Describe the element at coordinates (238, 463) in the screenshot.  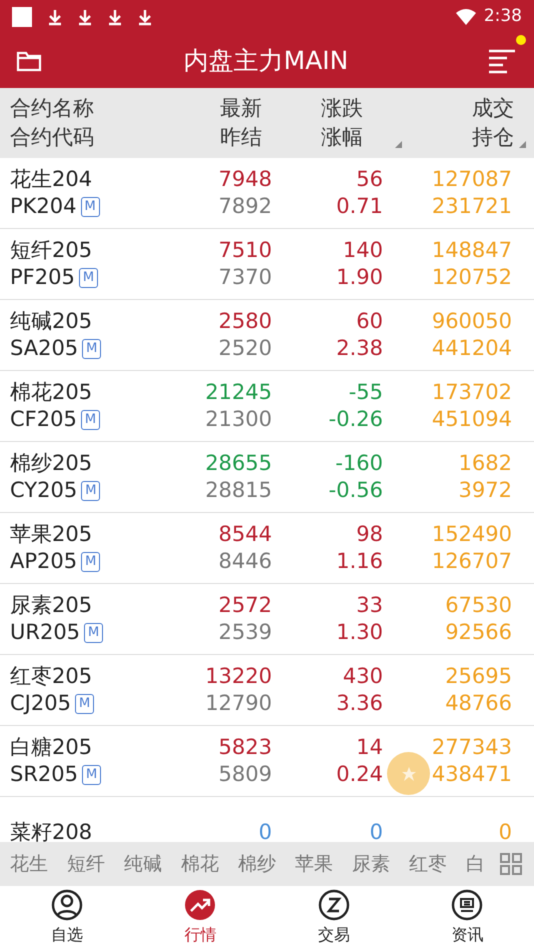
I see `last-price: 28655` at that location.